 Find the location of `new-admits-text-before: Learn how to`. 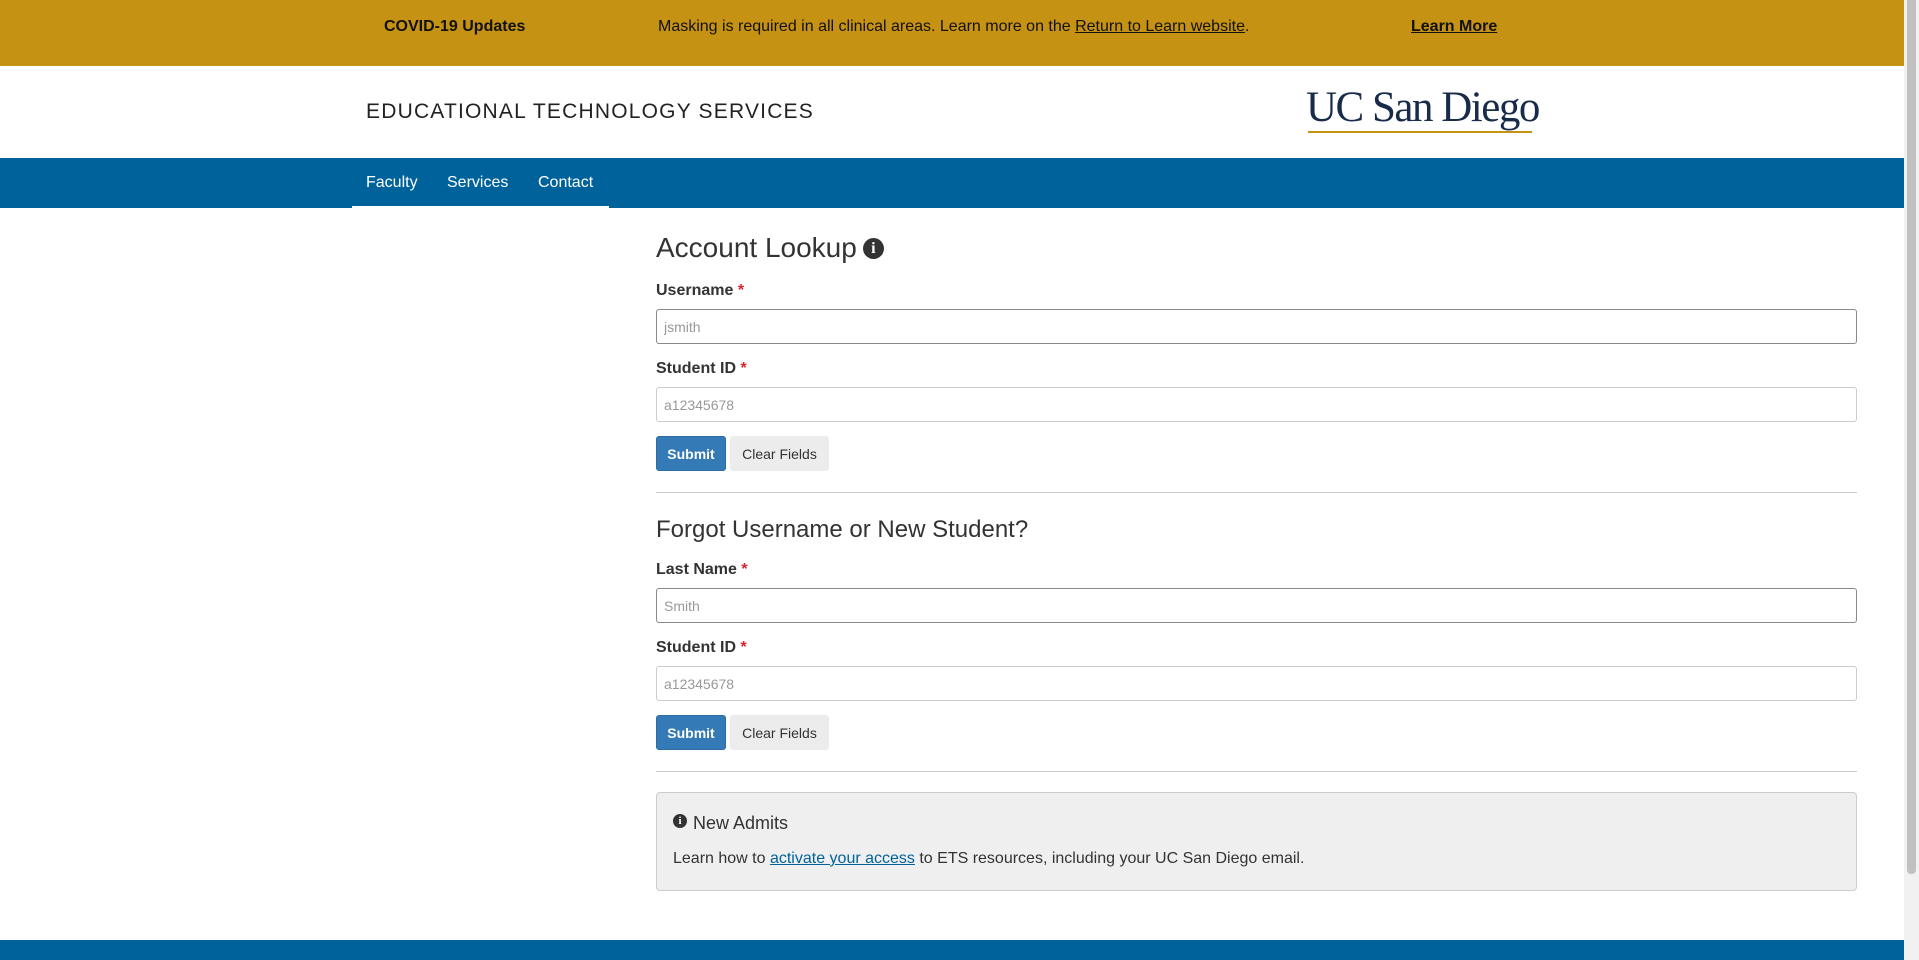

new-admits-text-before: Learn how to is located at coordinates (721, 858).